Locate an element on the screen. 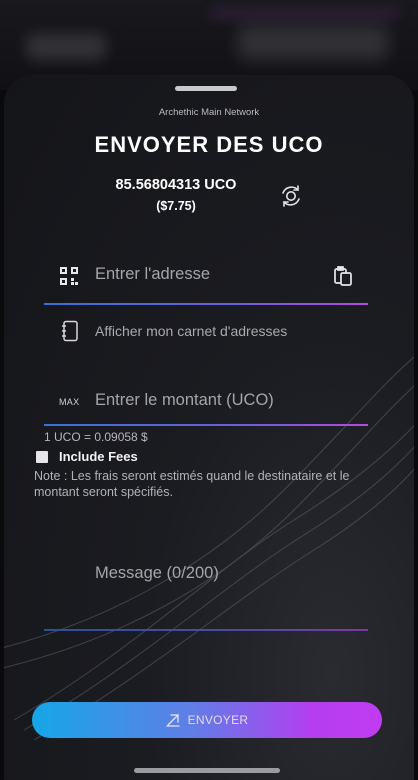 This screenshot has width=418, height=780. message-input-underline is located at coordinates (206, 630).